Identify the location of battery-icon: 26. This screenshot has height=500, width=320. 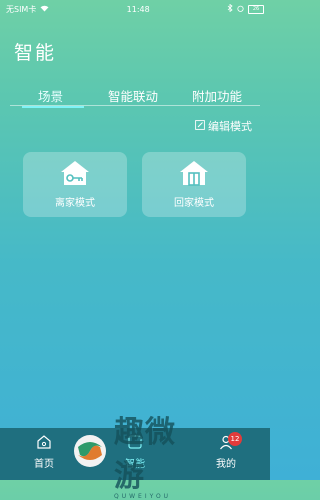
(256, 9).